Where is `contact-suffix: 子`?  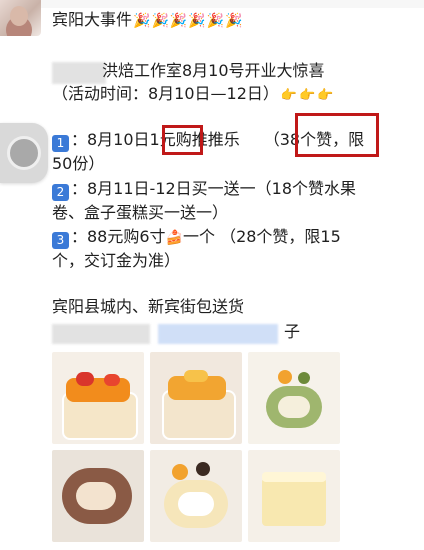 contact-suffix: 子 is located at coordinates (292, 331).